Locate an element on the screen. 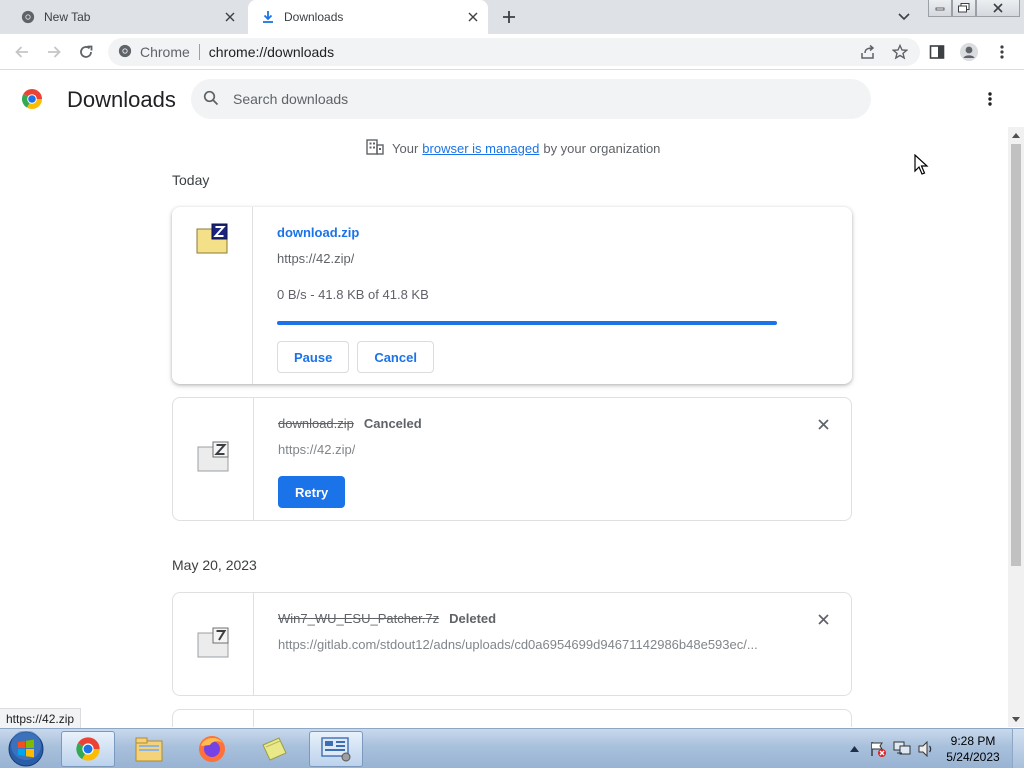 The height and width of the screenshot is (768, 1024). action-buttons: Retry is located at coordinates (312, 492).